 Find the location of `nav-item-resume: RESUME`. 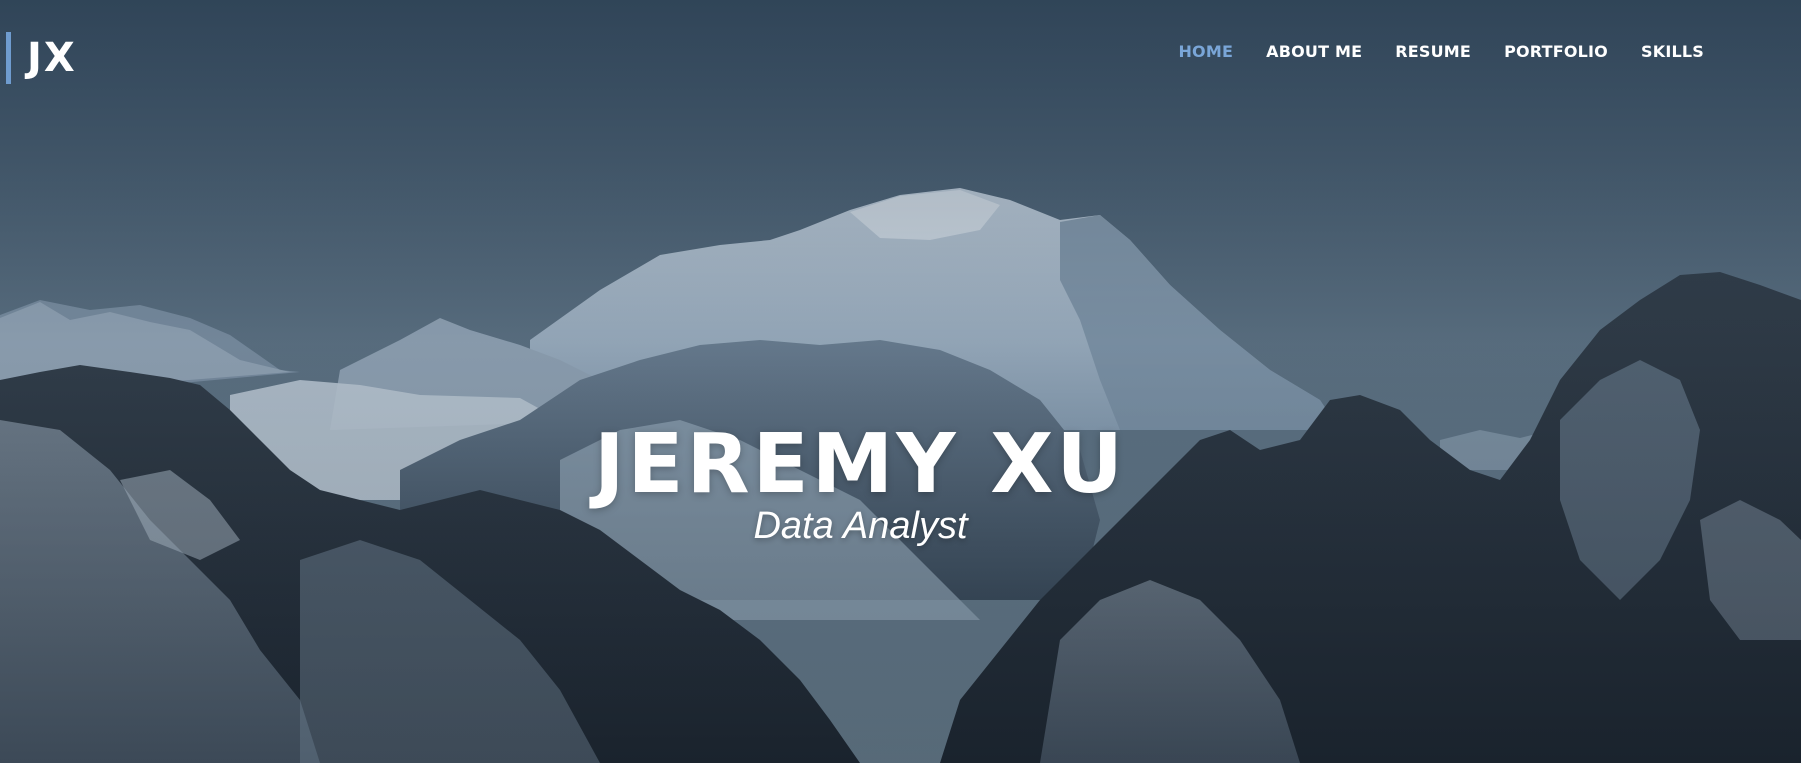

nav-item-resume: RESUME is located at coordinates (1433, 52).